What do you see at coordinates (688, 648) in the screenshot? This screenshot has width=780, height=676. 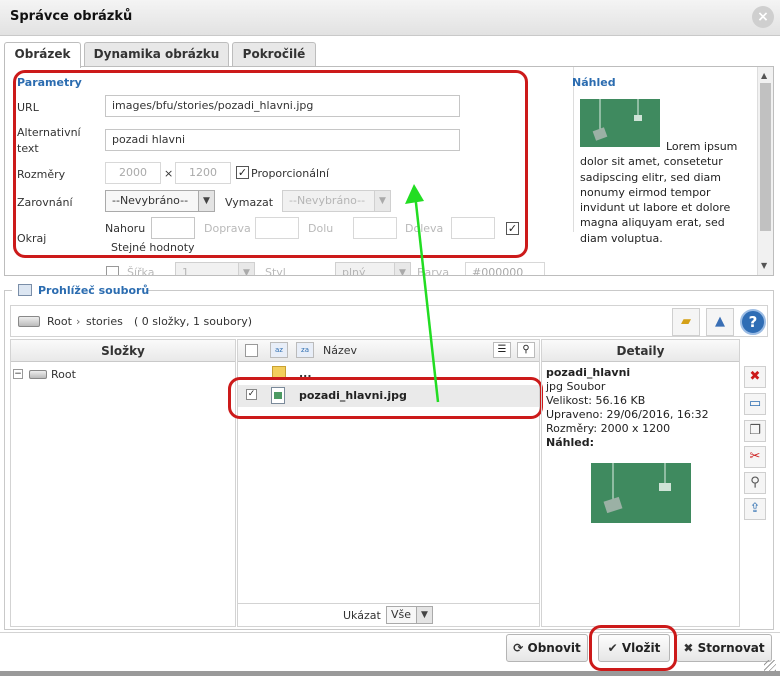 I see `close-icon: ✖` at bounding box center [688, 648].